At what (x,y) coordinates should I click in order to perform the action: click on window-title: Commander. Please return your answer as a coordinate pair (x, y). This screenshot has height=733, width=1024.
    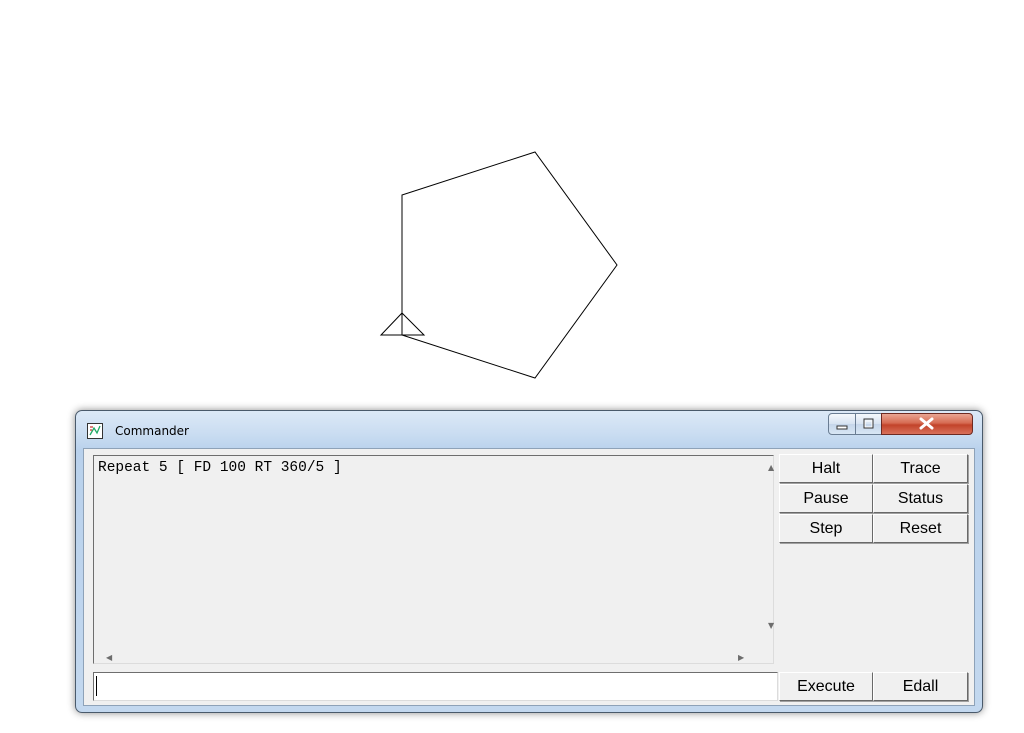
    Looking at the image, I should click on (152, 431).